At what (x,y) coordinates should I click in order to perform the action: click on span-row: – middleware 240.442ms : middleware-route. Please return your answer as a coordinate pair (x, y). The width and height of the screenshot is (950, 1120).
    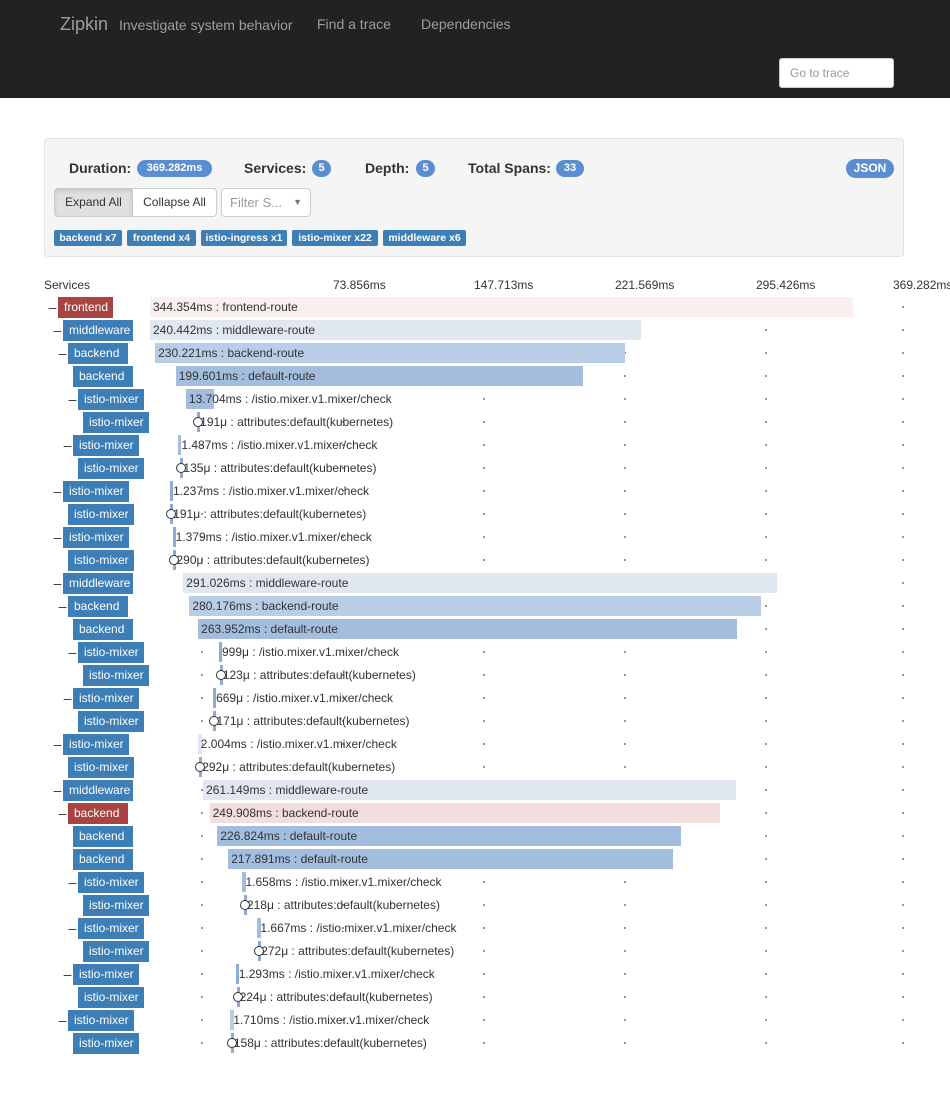
    Looking at the image, I should click on (475, 330).